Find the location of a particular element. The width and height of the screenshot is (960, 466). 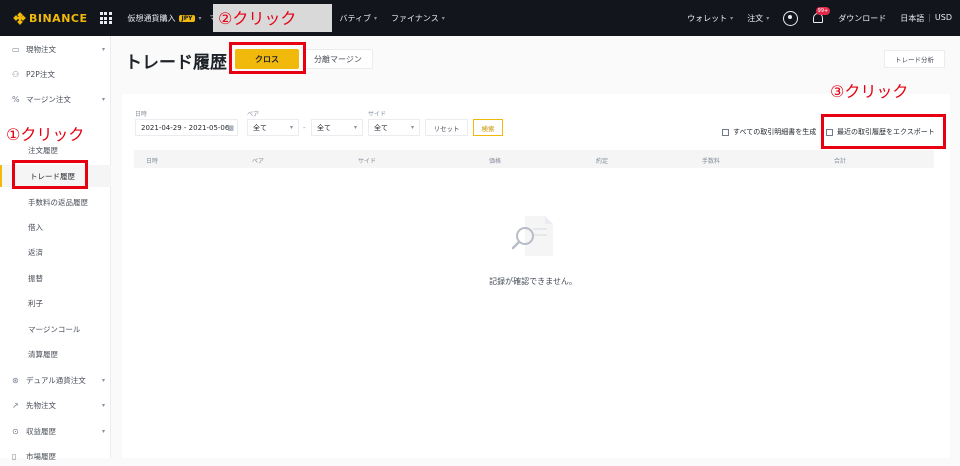

date-range-input: 2021-04-29 - 2021-05-06 ▦ is located at coordinates (186, 127).